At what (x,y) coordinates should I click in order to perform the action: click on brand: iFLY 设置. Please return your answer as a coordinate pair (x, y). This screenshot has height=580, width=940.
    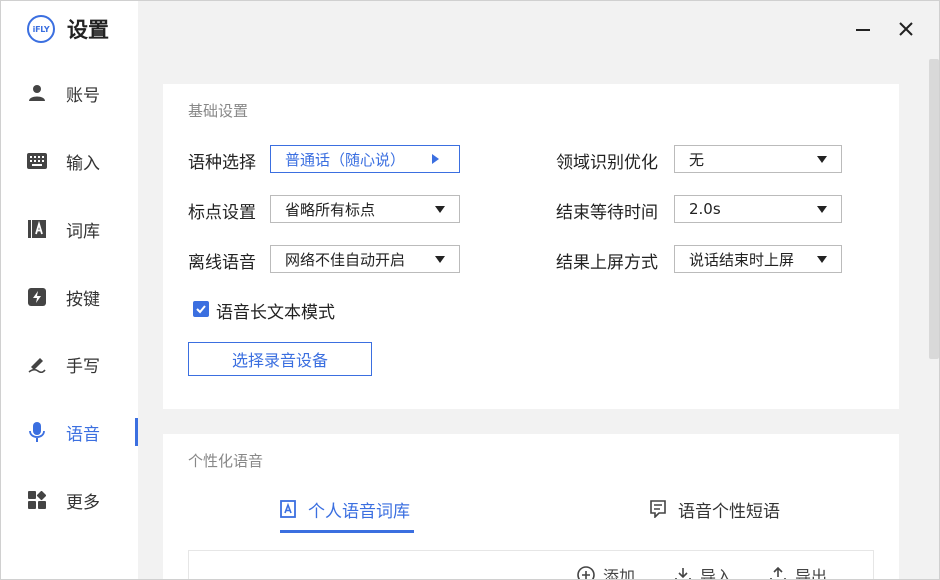
    Looking at the image, I should click on (68, 29).